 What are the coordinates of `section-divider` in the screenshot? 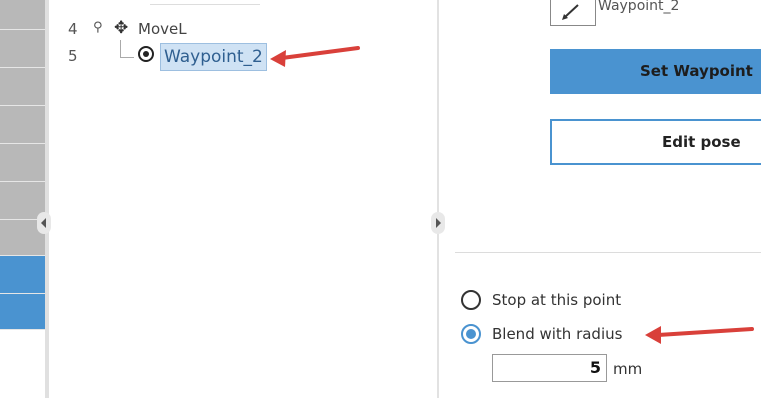 It's located at (608, 252).